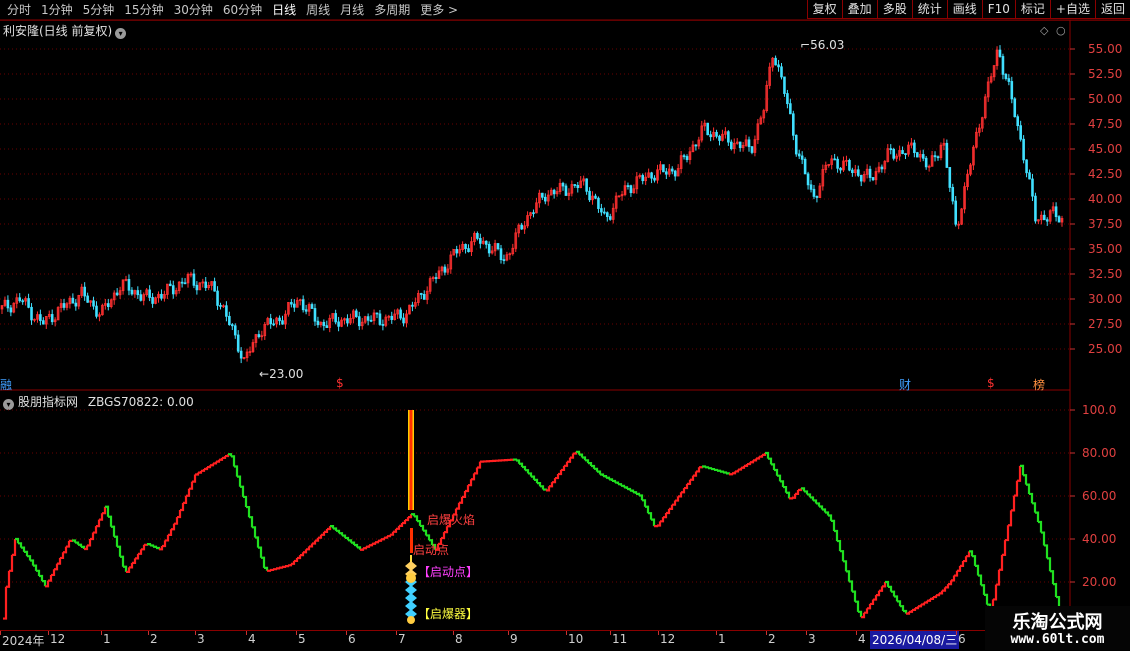  I want to click on marker-dollar-1: $, so click(340, 383).